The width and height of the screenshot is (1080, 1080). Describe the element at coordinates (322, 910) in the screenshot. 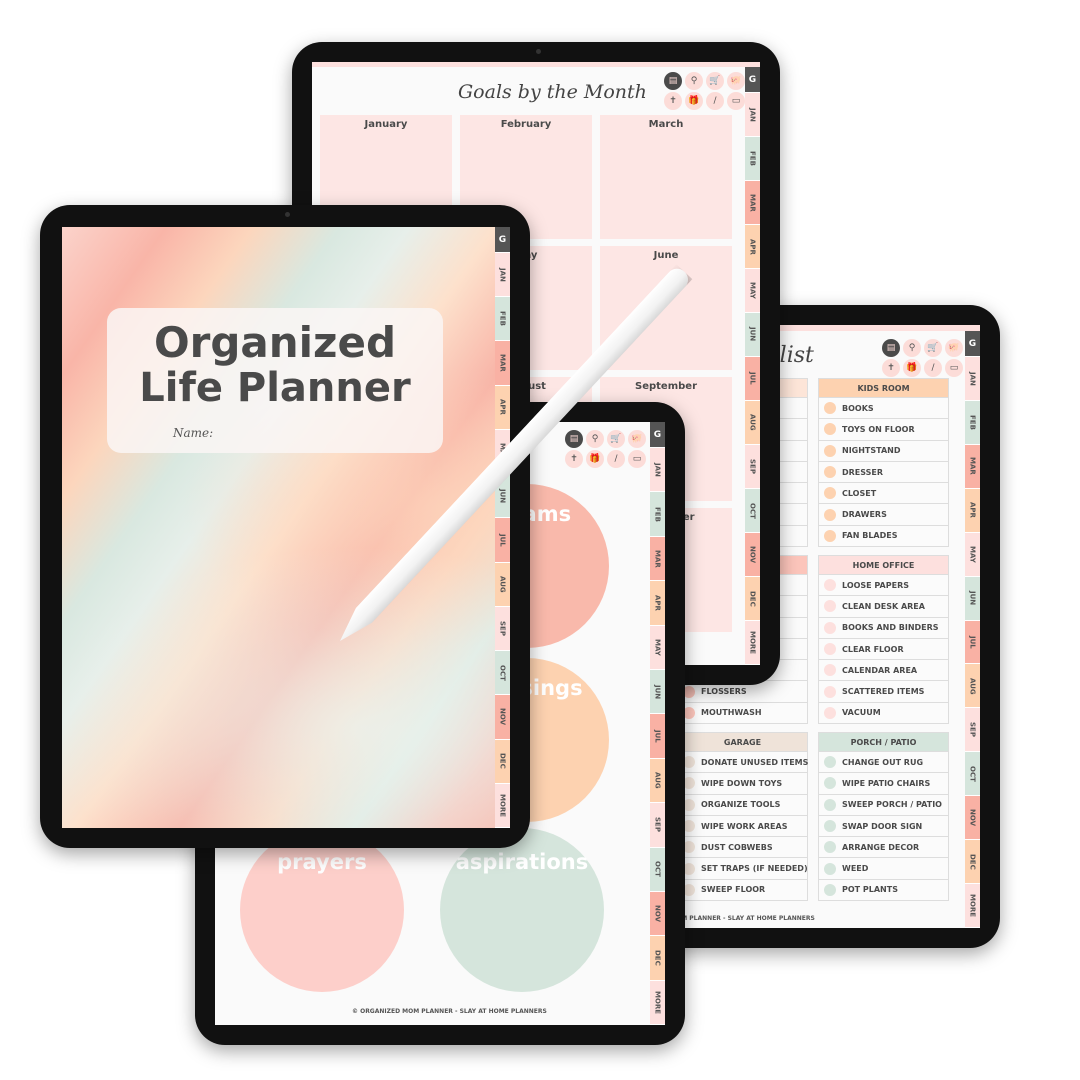

I see `circle-prayers: prayers` at that location.